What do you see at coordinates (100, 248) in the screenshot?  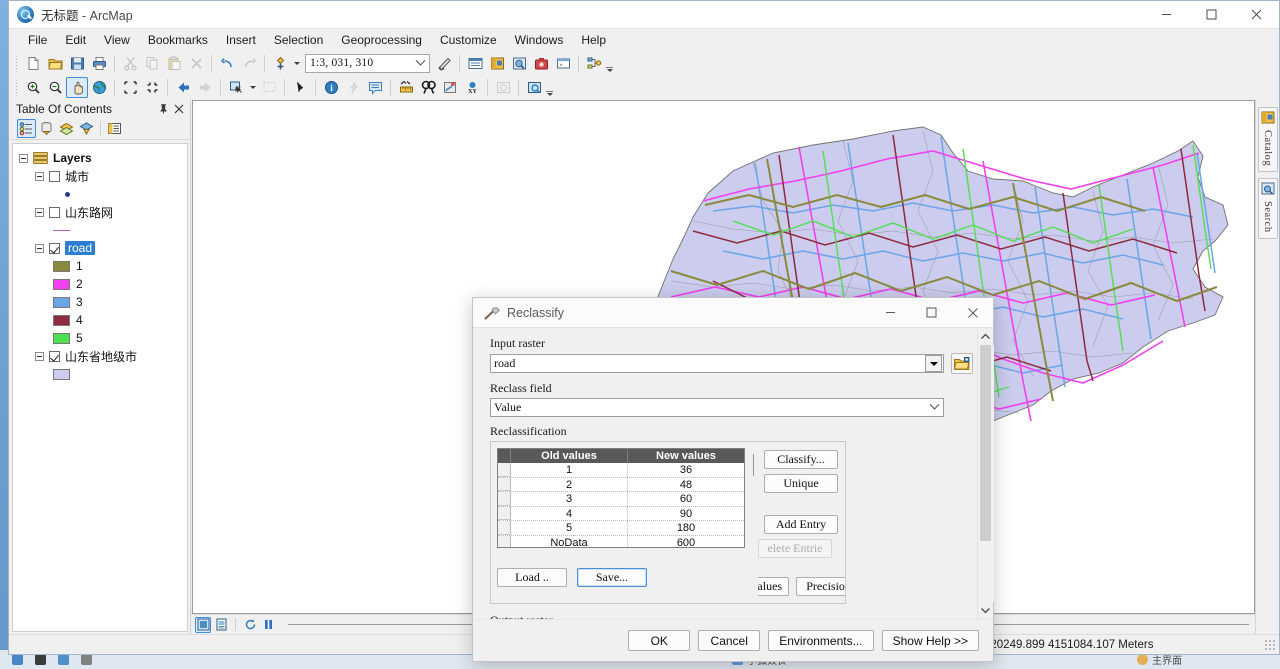 I see `sidebar-item-road: road` at bounding box center [100, 248].